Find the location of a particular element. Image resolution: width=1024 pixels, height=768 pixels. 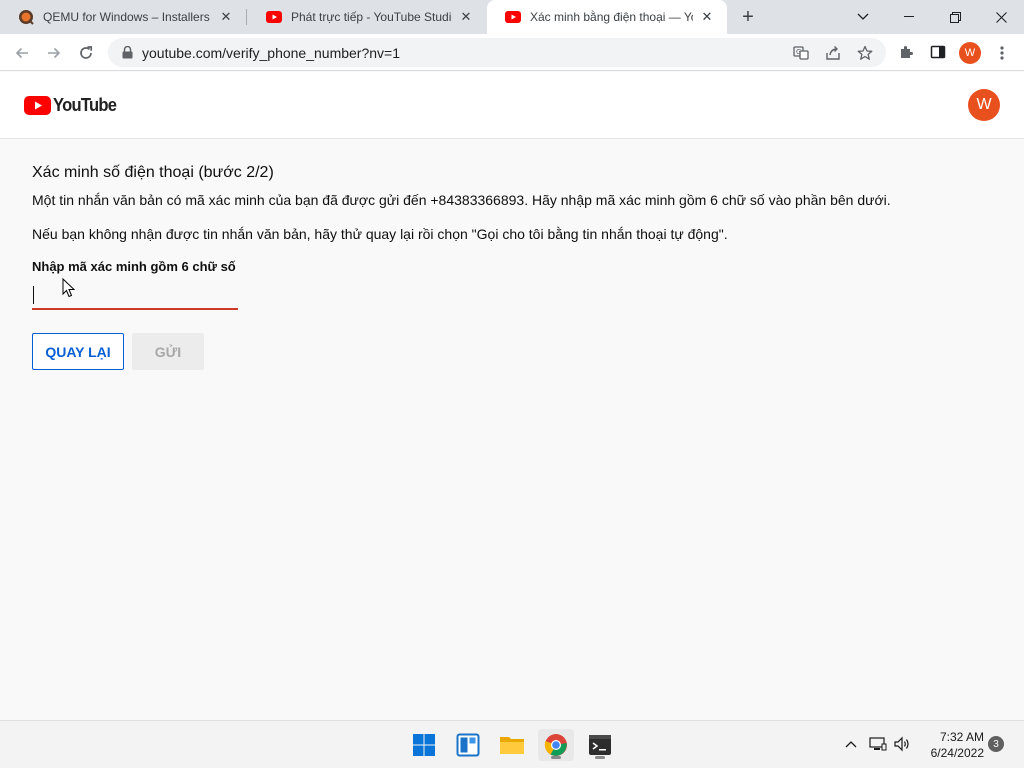

address-bar: youtube.com/verify_phone_number?nv=1 G is located at coordinates (497, 52).